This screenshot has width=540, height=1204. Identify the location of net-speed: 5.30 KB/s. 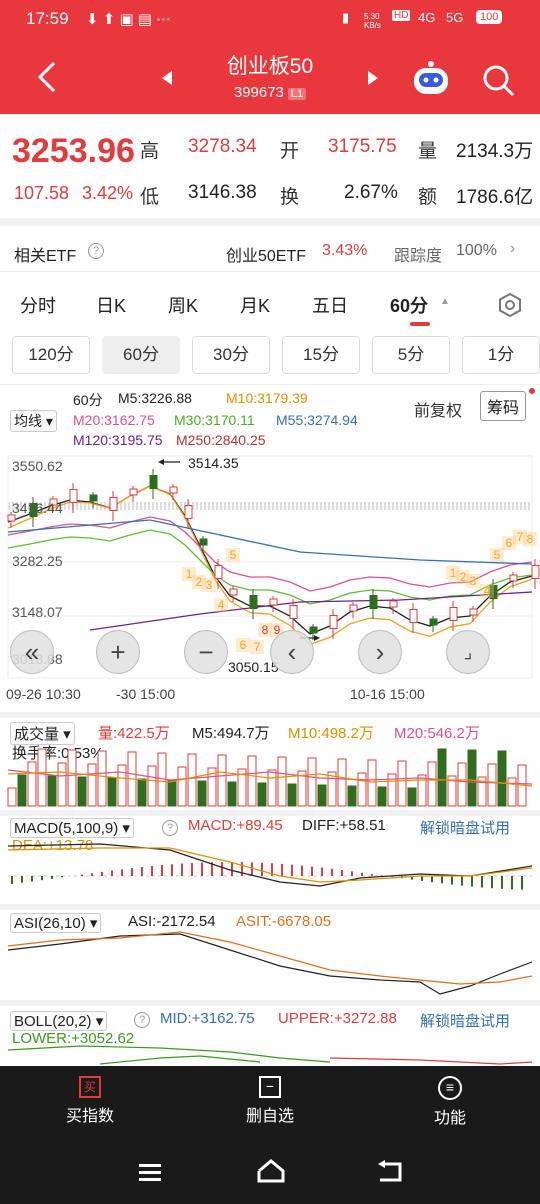
(372, 21).